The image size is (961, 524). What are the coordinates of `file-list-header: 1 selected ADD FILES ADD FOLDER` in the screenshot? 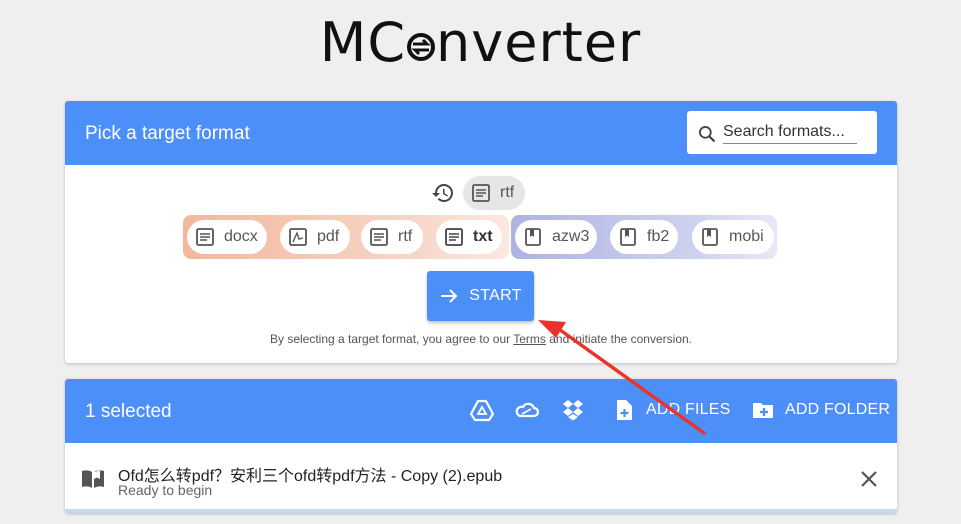 It's located at (481, 411).